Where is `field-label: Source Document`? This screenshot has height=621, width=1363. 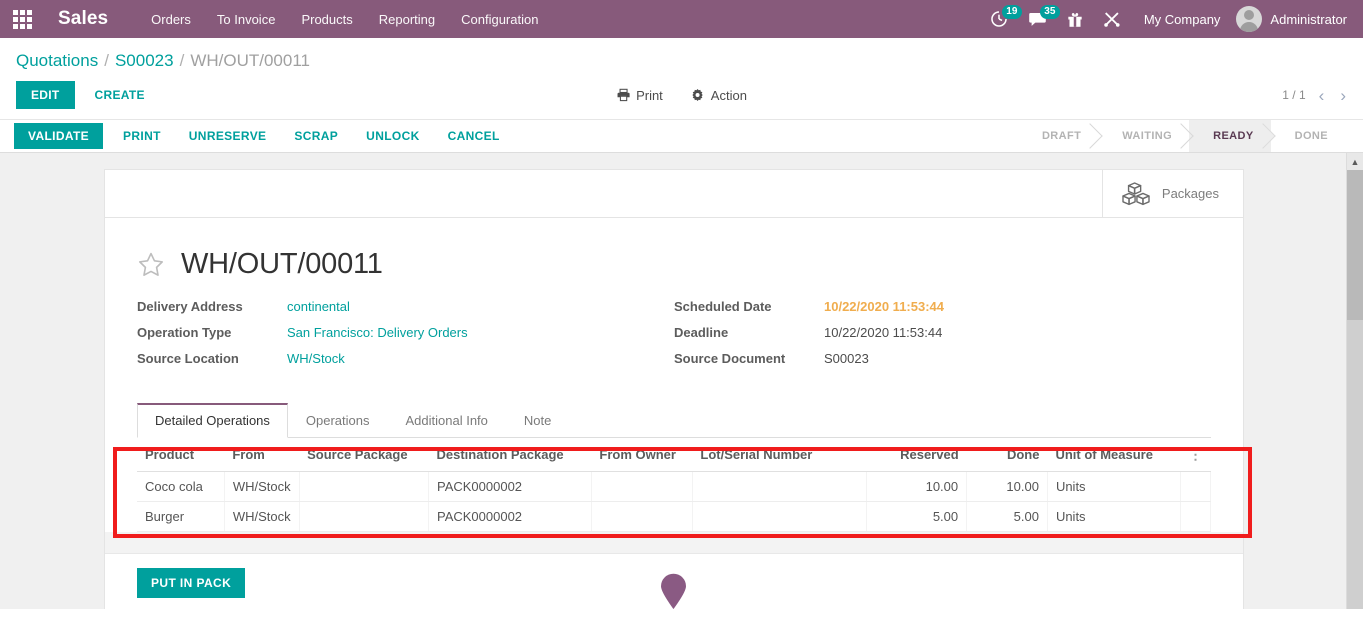 field-label: Source Document is located at coordinates (730, 358).